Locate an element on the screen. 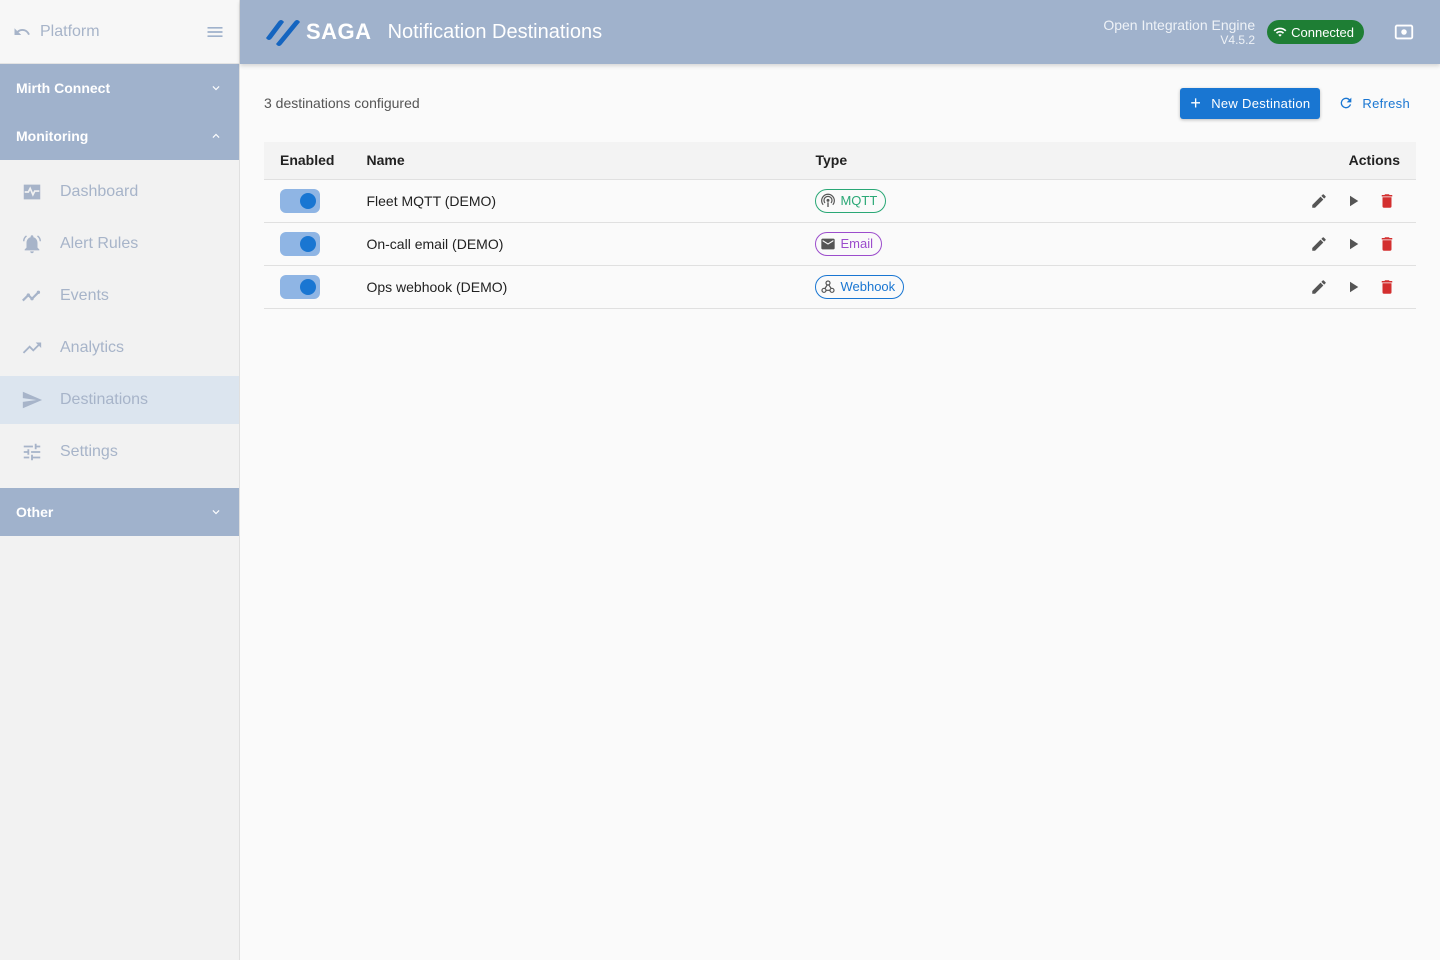 Image resolution: width=1440 pixels, height=960 pixels. sidebar-item-events: Events is located at coordinates (119, 296).